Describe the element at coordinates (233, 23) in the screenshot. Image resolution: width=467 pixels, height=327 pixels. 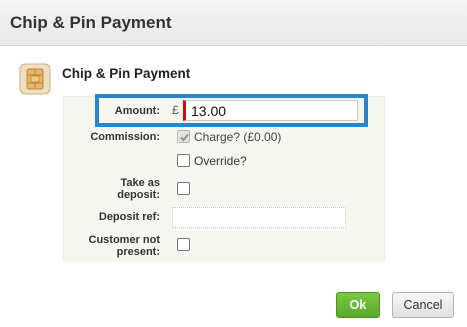
I see `dialog-titlebar: Chip & Pin Payment` at that location.